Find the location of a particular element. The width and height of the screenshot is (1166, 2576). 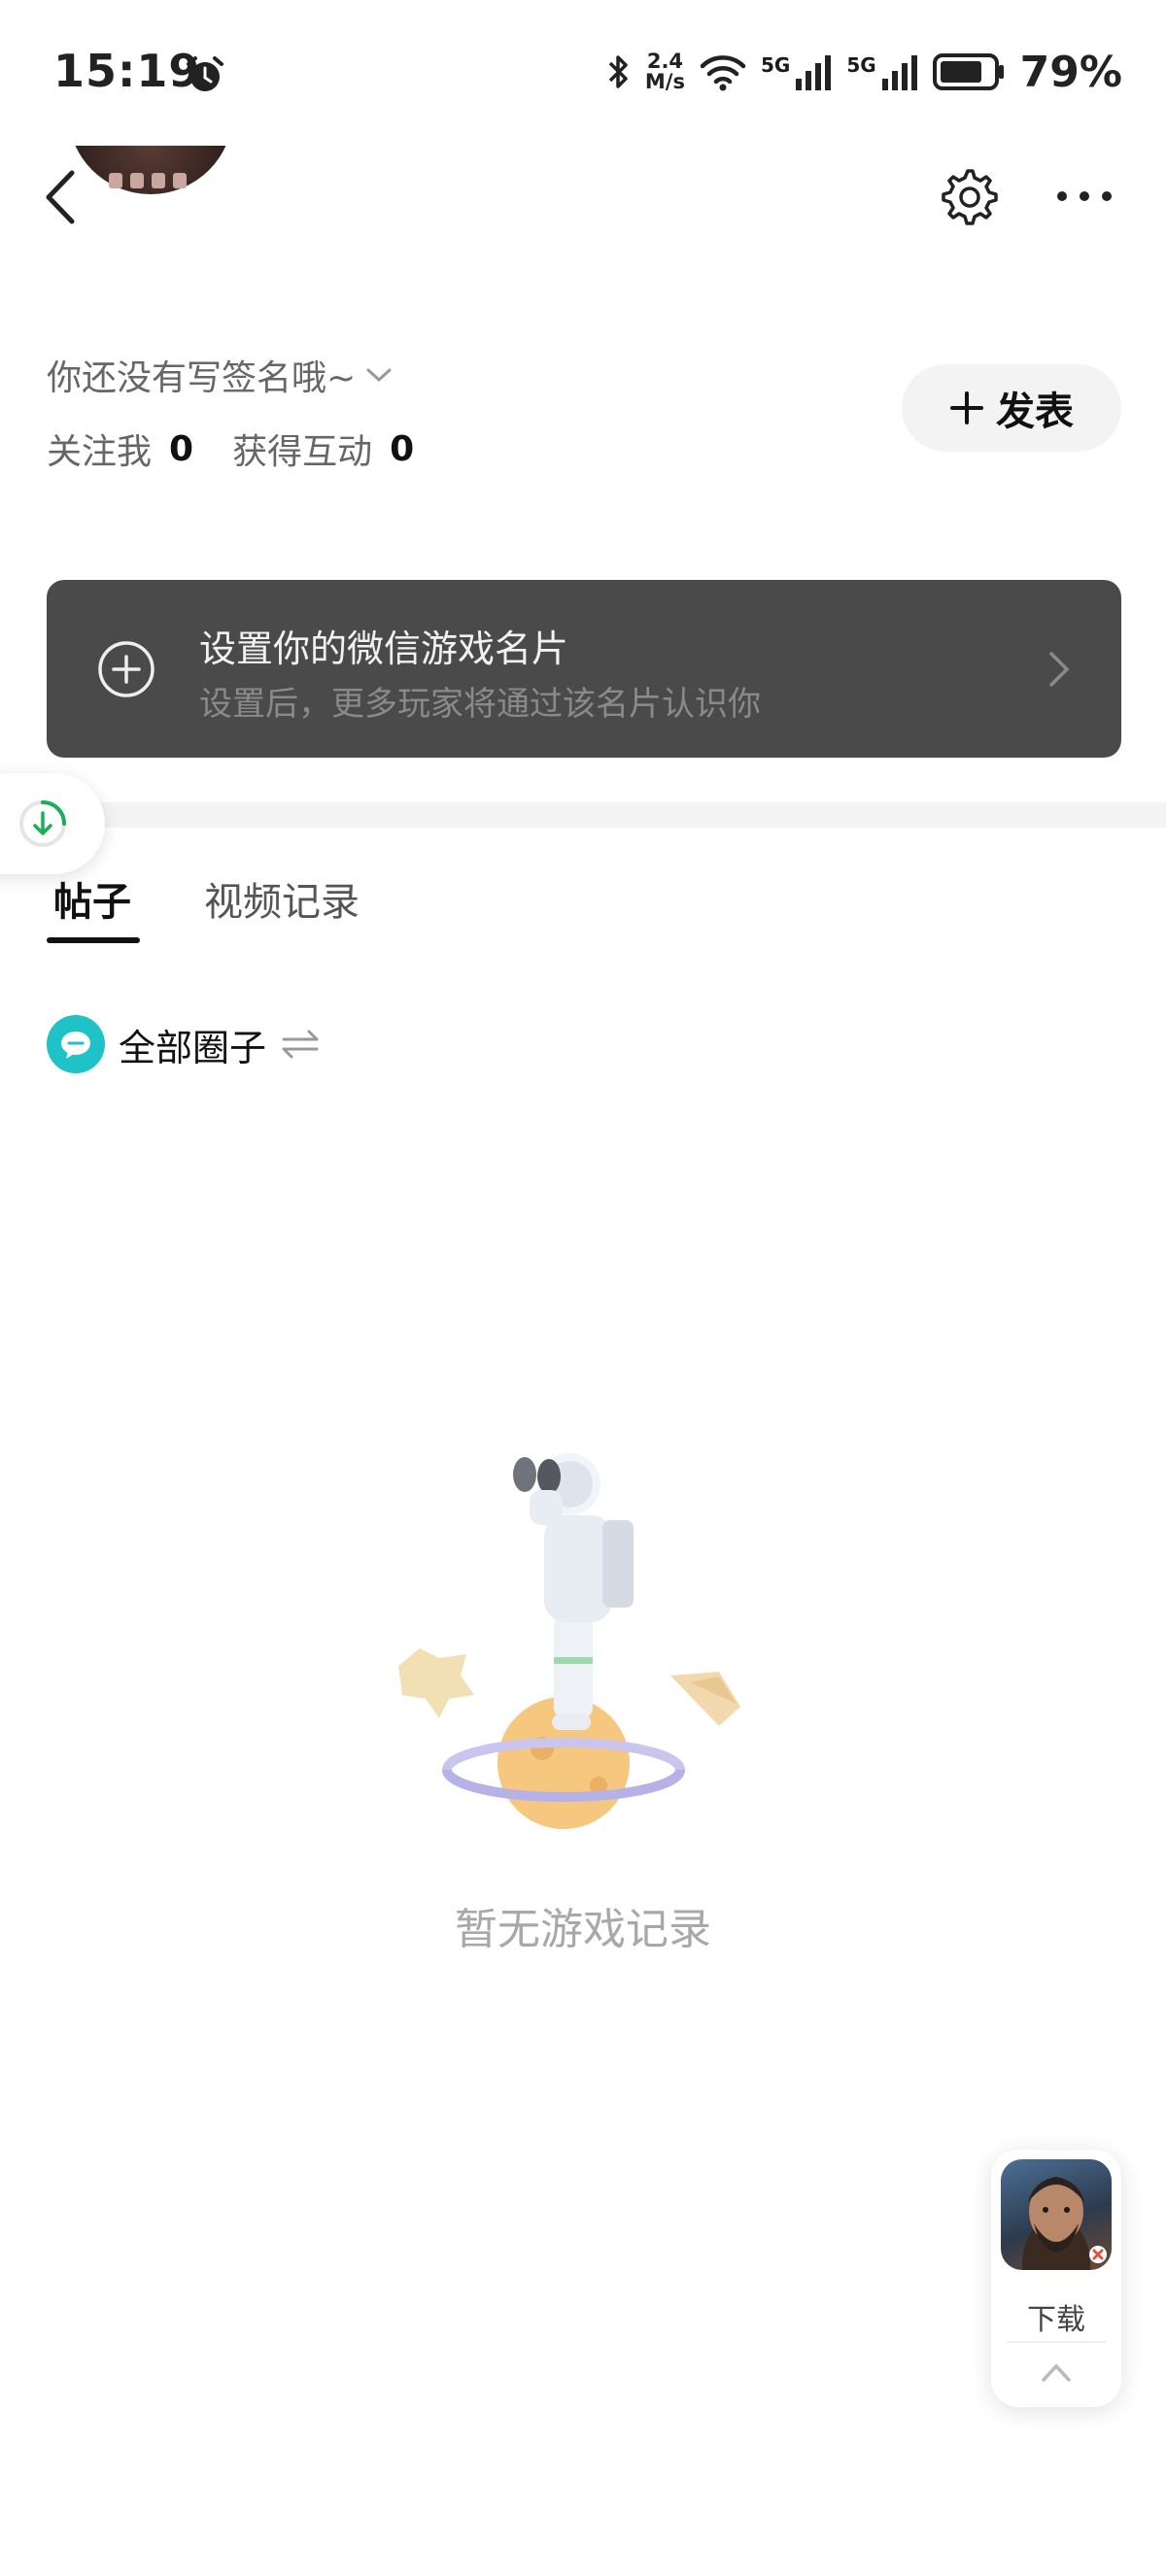

game-card-divider is located at coordinates (1056, 2342).